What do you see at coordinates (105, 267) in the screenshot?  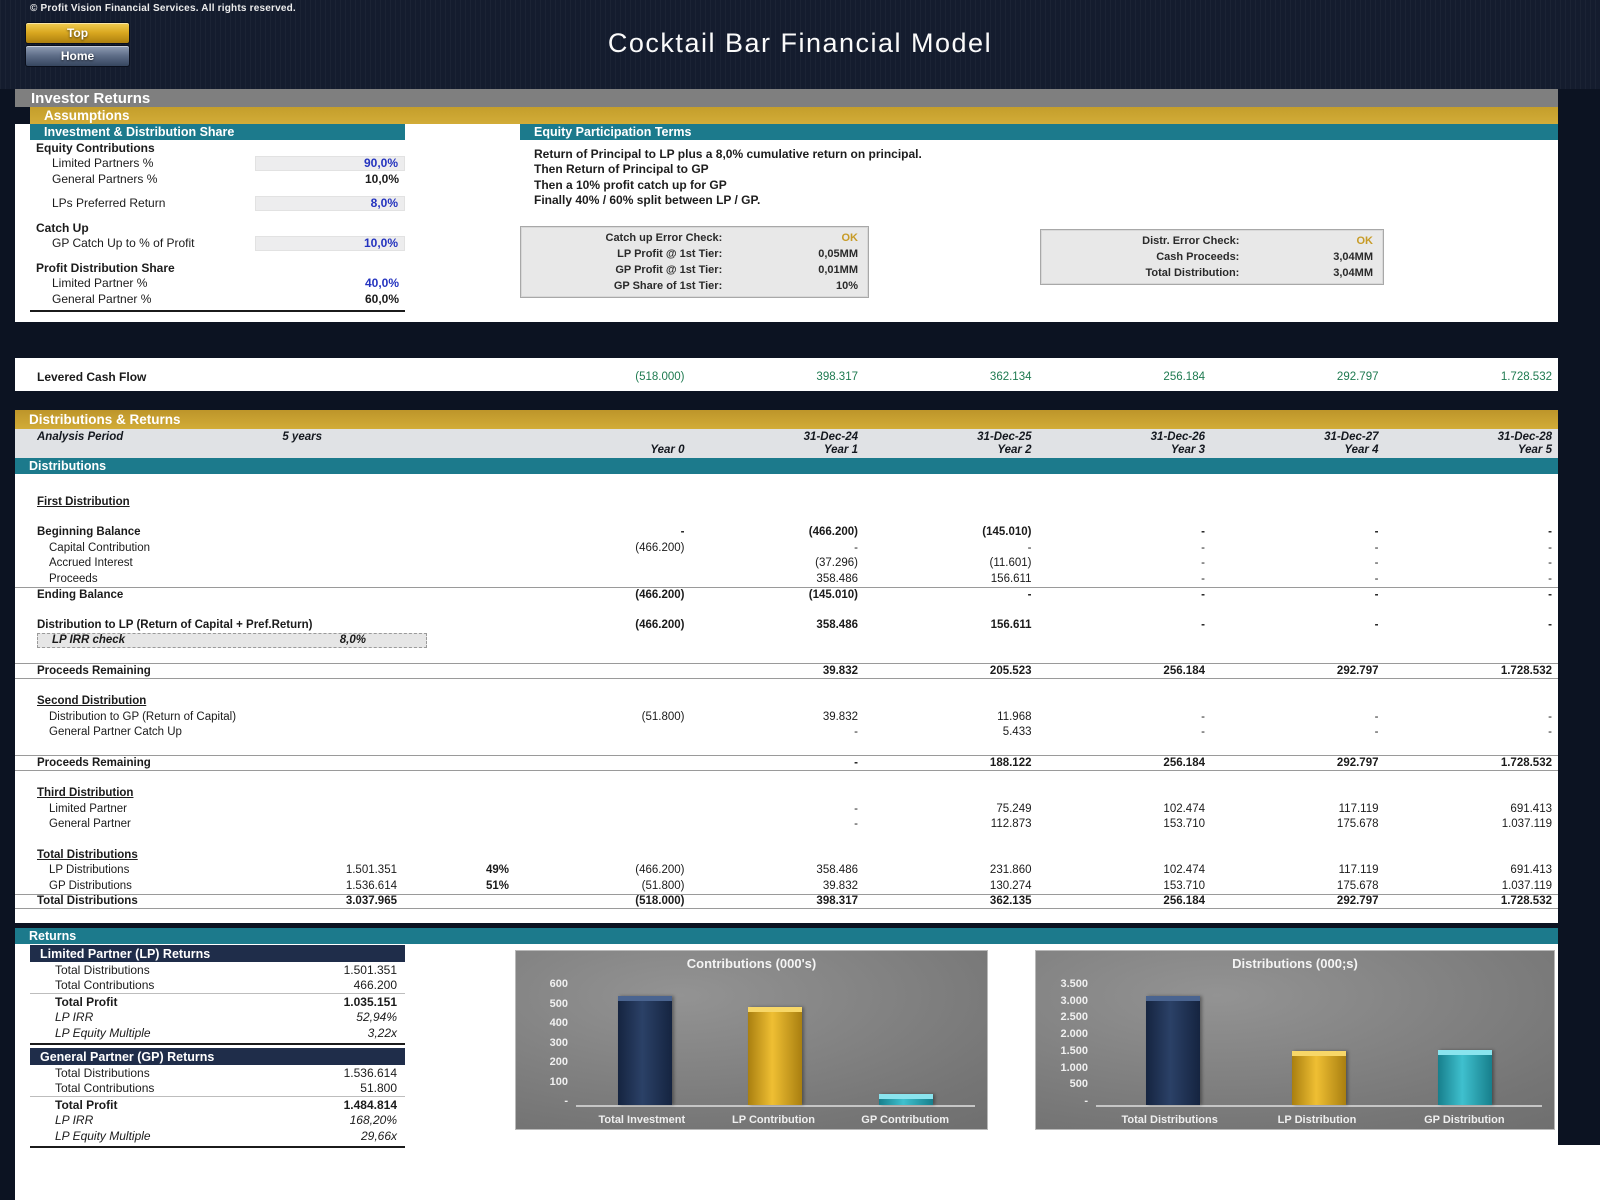 I see `profit-distribution-heading: Profit Distribution Share` at bounding box center [105, 267].